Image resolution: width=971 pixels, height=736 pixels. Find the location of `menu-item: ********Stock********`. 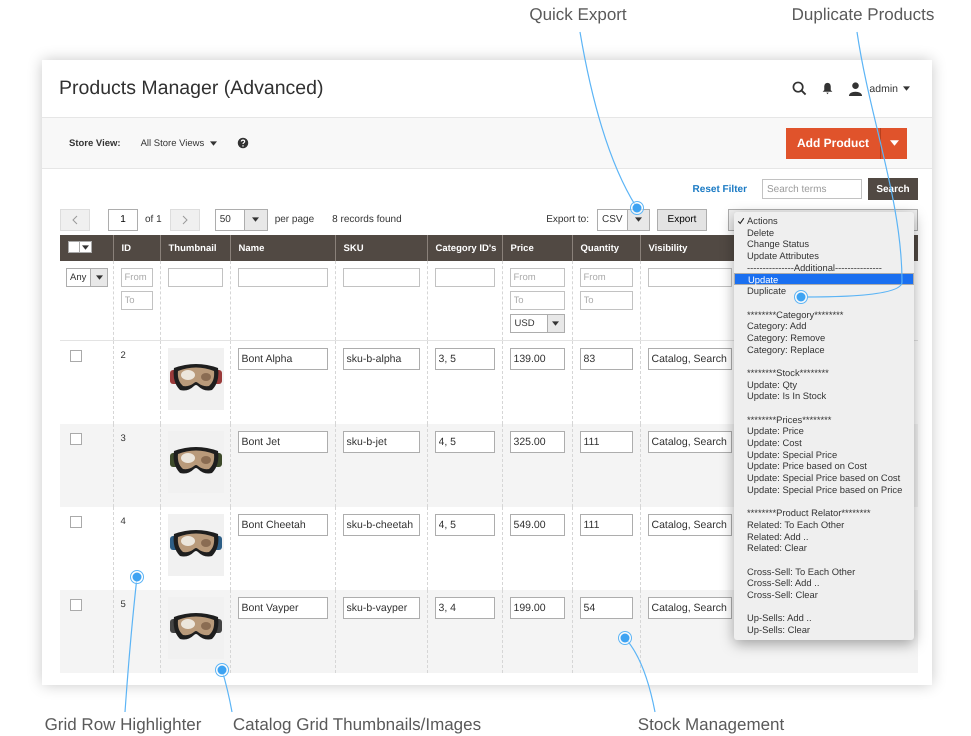

menu-item: ********Stock******** is located at coordinates (824, 372).